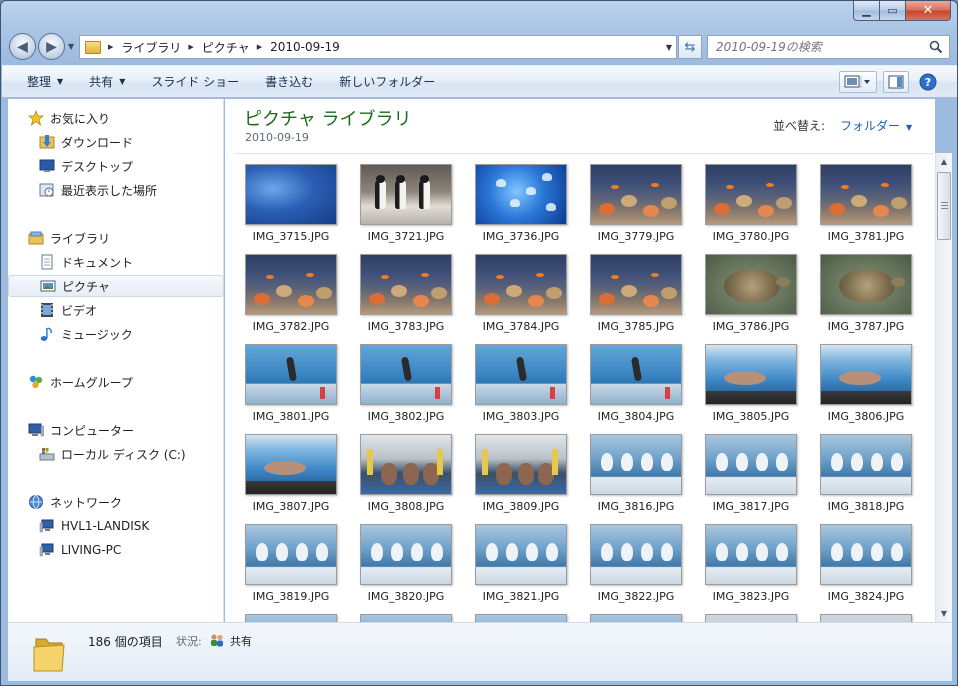 Image resolution: width=958 pixels, height=686 pixels. I want to click on file-tile: IMG_3804.JPG, so click(636, 387).